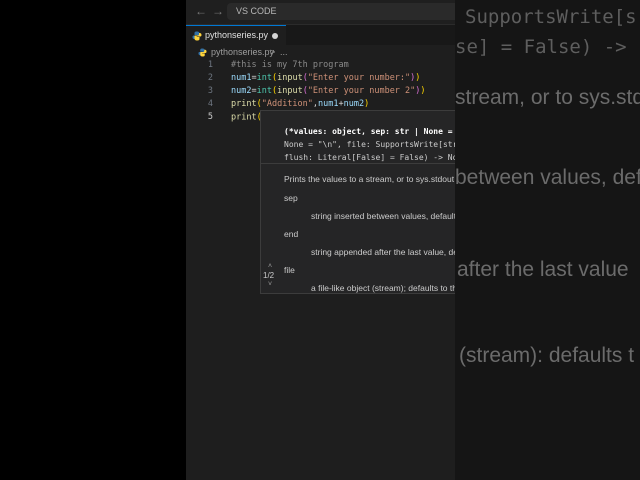 This screenshot has width=640, height=480. Describe the element at coordinates (547, 355) in the screenshot. I see `bg-text-line: (stream): defaults t` at that location.